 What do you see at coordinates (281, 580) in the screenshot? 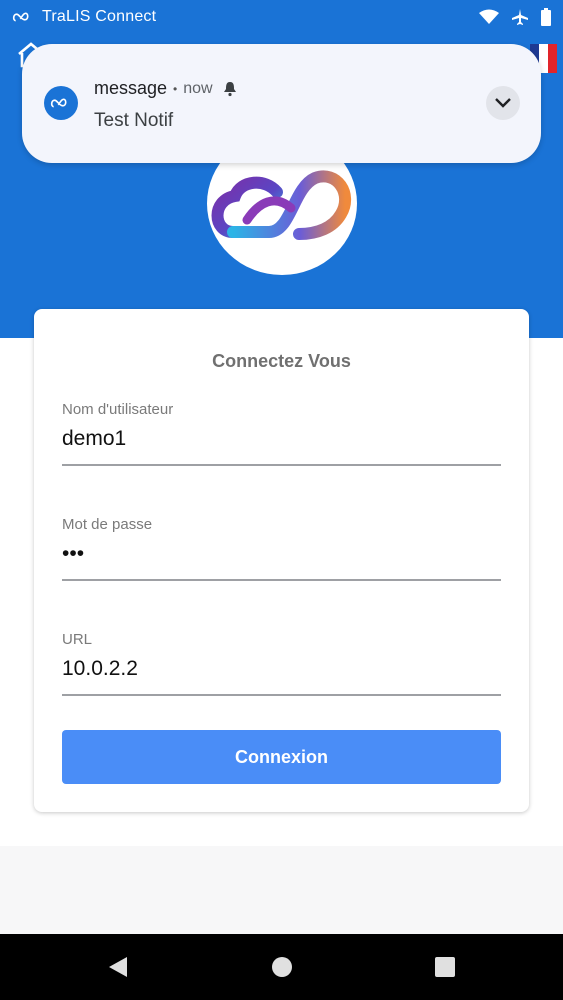
I see `password-underline` at bounding box center [281, 580].